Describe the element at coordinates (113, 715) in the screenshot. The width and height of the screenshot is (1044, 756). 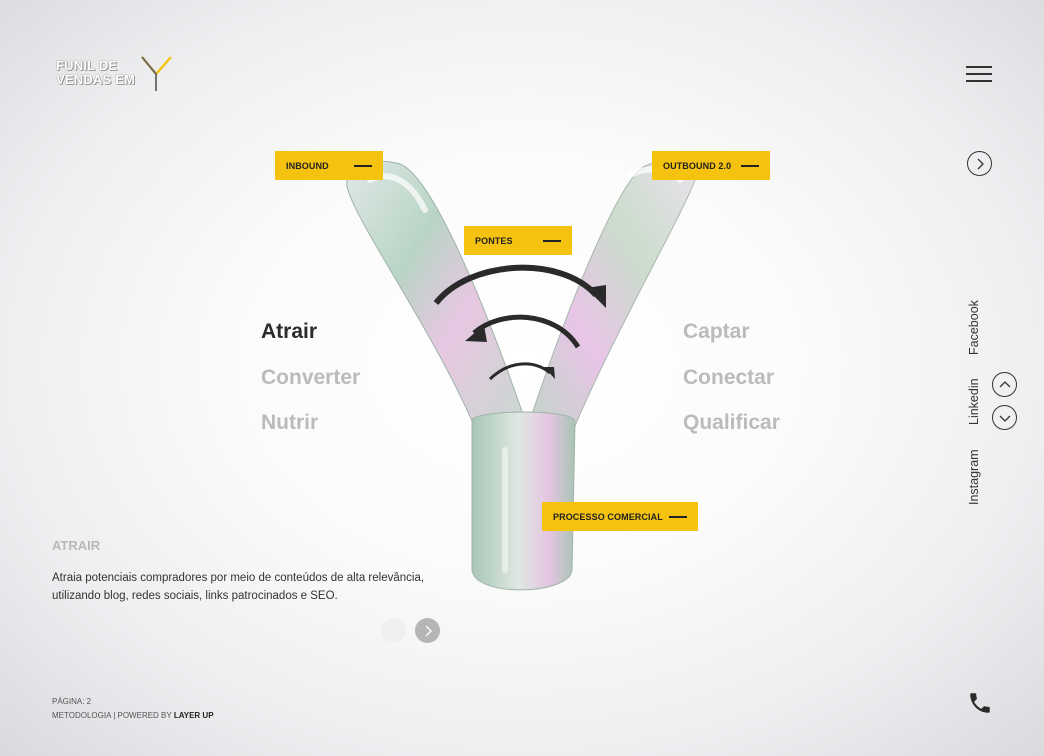
I see `footer-credits-prefix: METODOLOGIA | POWERED BY` at that location.